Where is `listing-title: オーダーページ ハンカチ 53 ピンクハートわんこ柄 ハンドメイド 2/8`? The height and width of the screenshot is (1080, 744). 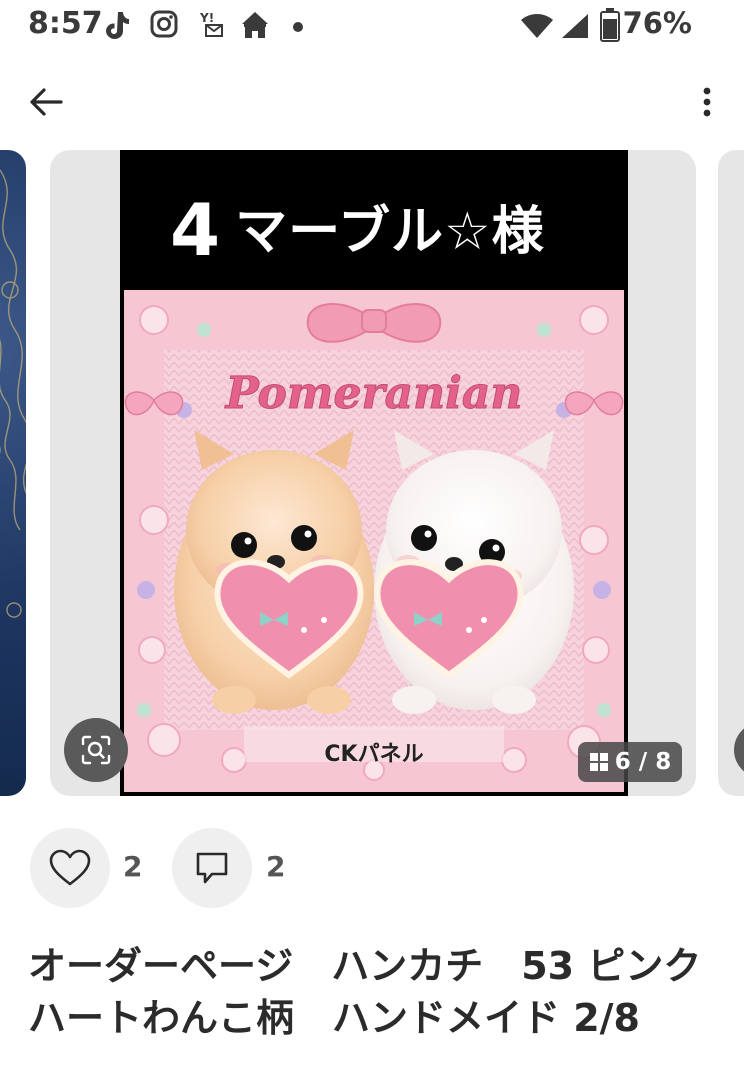
listing-title: オーダーページ ハンカチ 53 ピンクハートわんこ柄 ハンドメイド 2/8 is located at coordinates (365, 992).